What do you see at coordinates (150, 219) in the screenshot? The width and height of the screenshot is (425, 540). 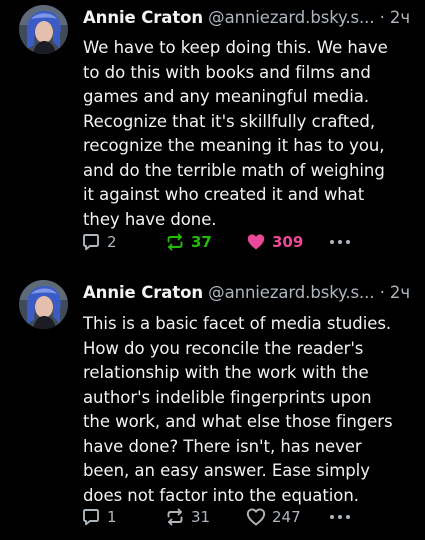 I see `post-text-line: they have done.` at bounding box center [150, 219].